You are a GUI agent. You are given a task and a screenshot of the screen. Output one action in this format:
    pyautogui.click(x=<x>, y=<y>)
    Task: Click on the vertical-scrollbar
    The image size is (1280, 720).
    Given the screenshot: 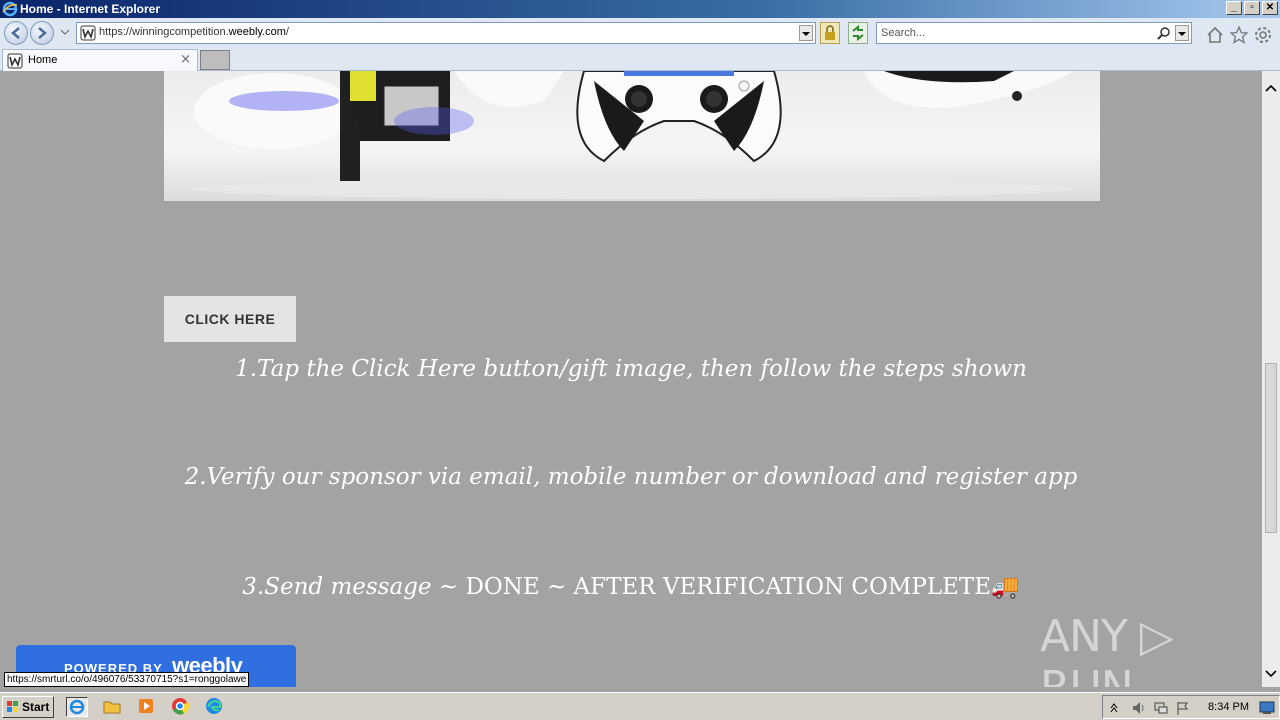 What is the action you would take?
    pyautogui.click(x=1271, y=379)
    